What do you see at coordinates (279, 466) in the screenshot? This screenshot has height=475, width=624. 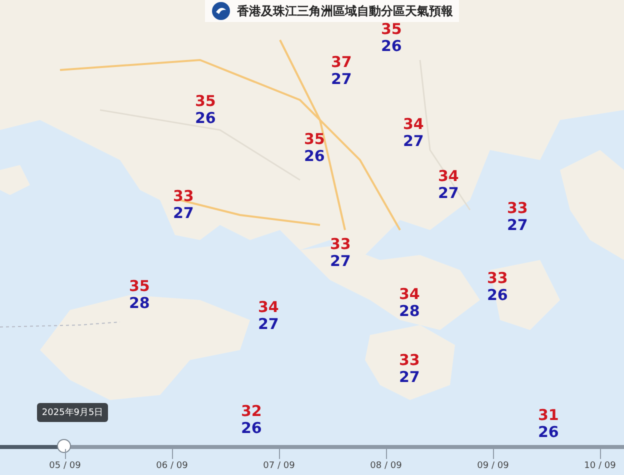 I see `date-label: 07 / 09` at bounding box center [279, 466].